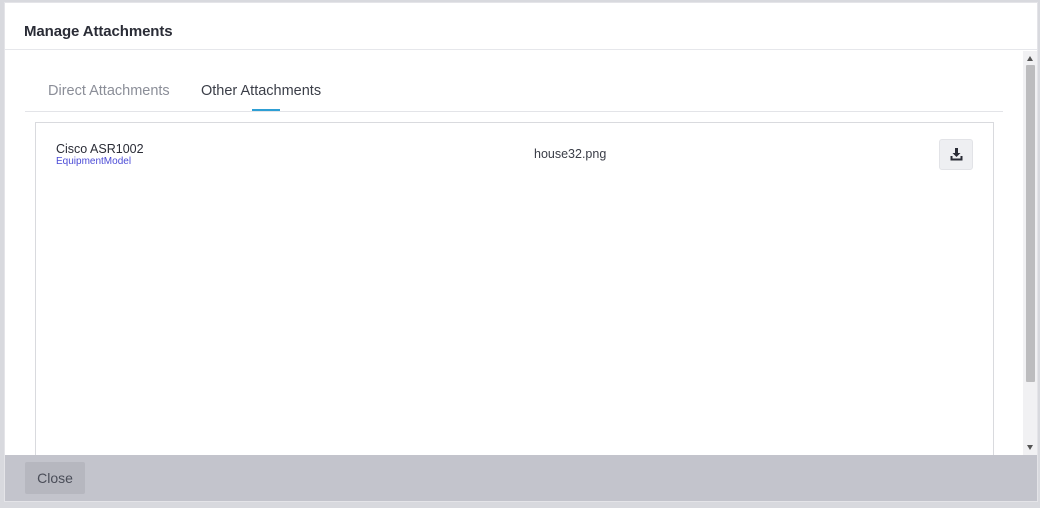 The height and width of the screenshot is (508, 1040). I want to click on close-button: Close, so click(55, 478).